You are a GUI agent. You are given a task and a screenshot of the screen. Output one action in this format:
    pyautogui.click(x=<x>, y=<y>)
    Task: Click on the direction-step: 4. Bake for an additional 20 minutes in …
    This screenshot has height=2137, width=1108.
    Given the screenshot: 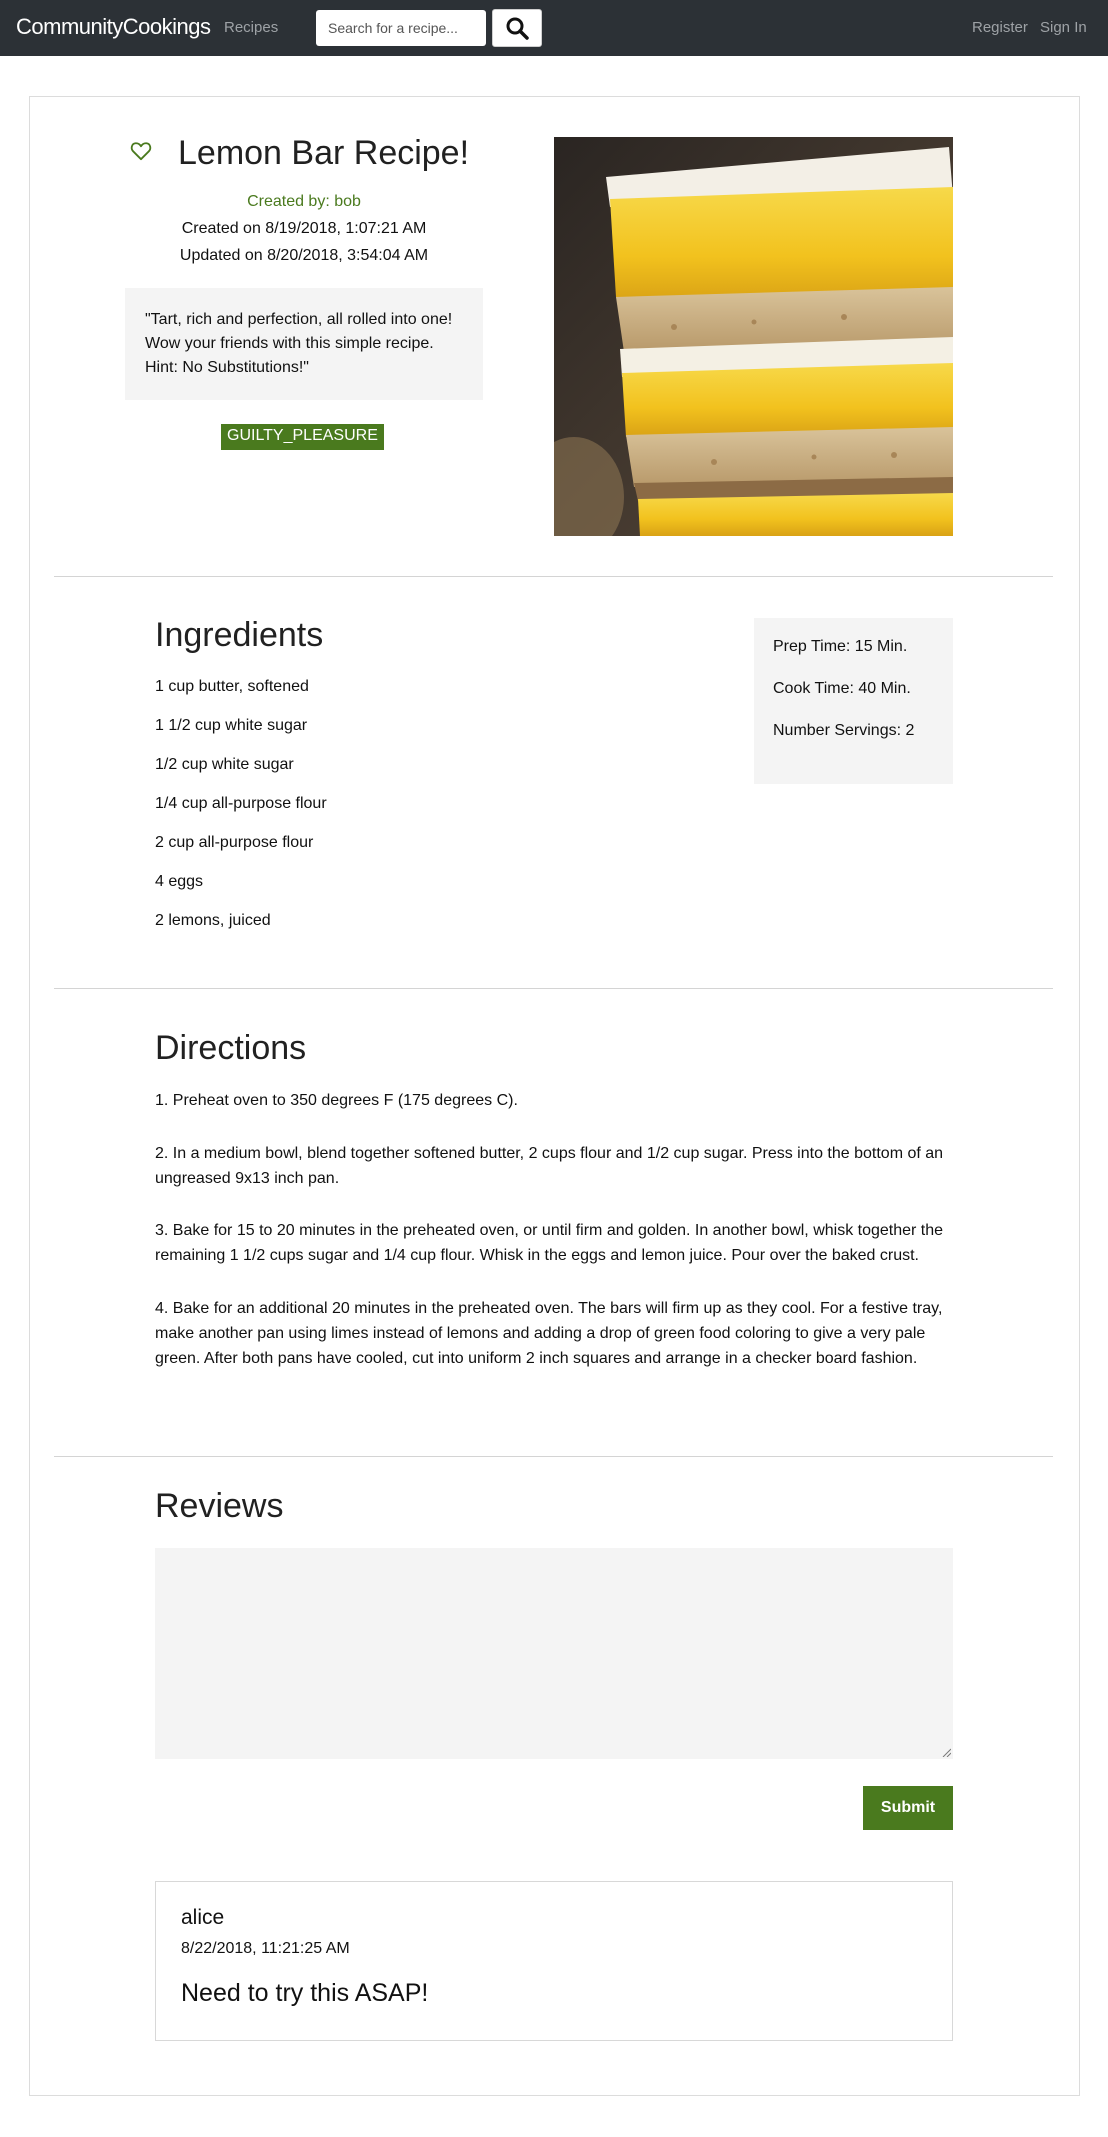 What is the action you would take?
    pyautogui.click(x=549, y=1333)
    